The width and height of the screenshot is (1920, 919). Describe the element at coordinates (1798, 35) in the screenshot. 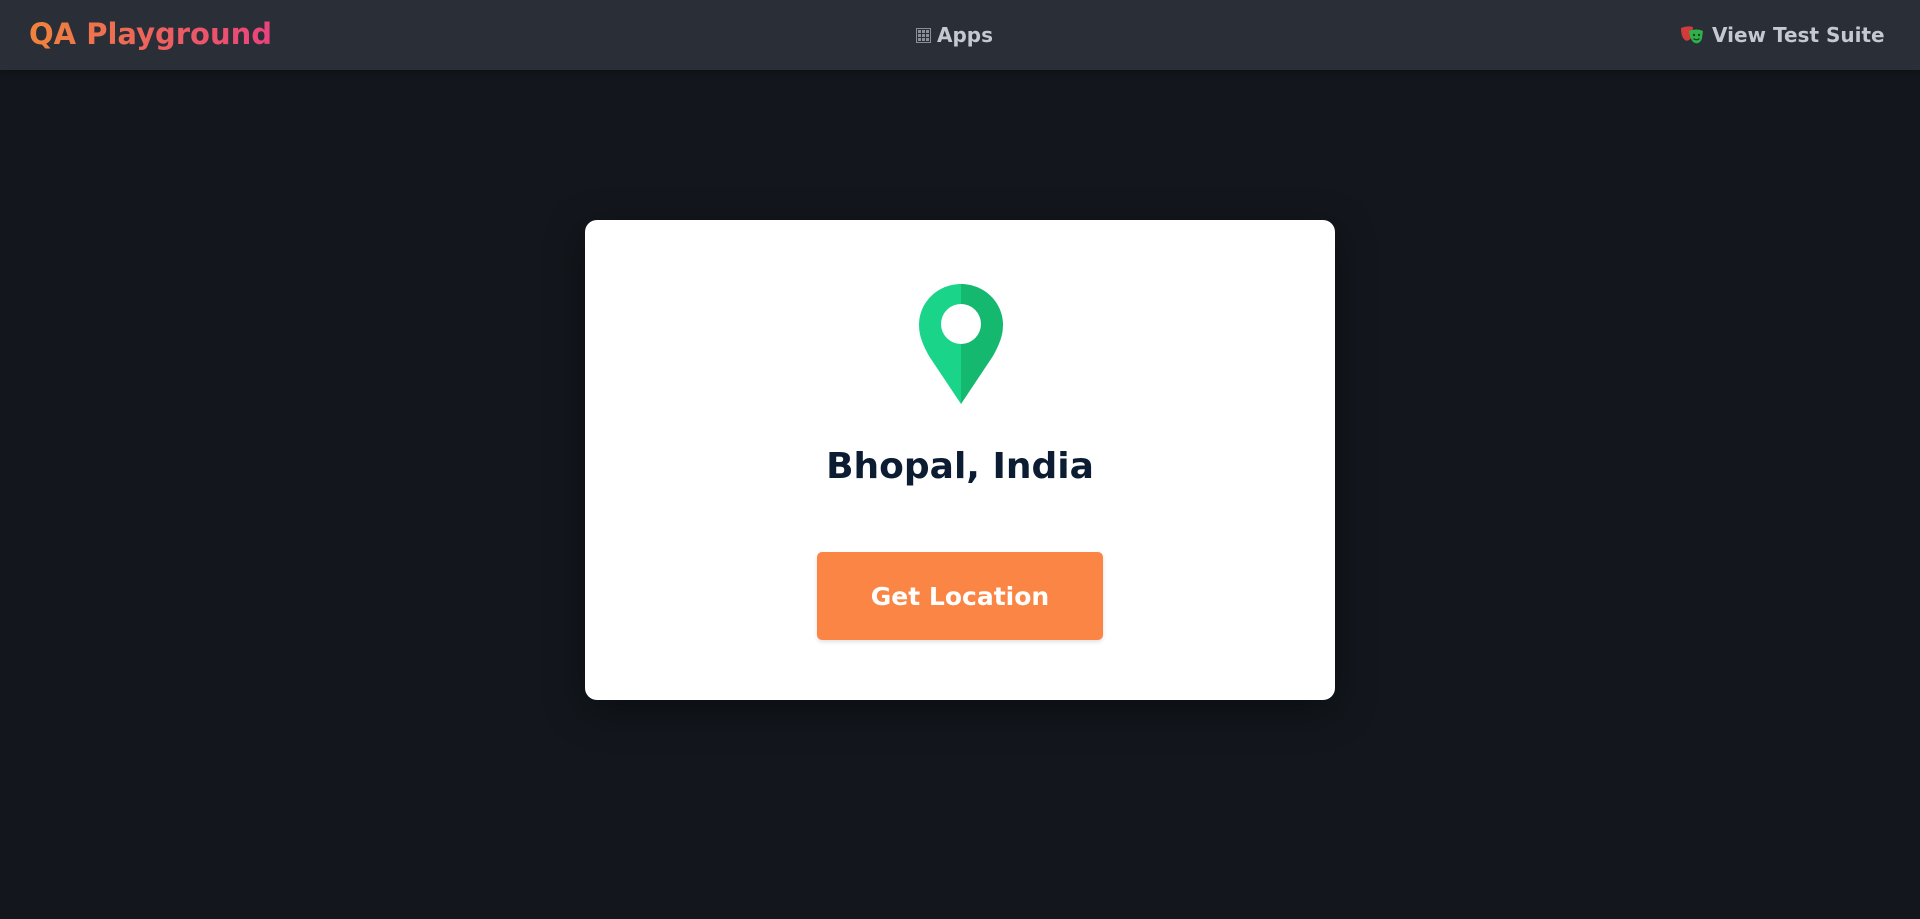

I see `view-test-suite-label: View Test Suite` at that location.